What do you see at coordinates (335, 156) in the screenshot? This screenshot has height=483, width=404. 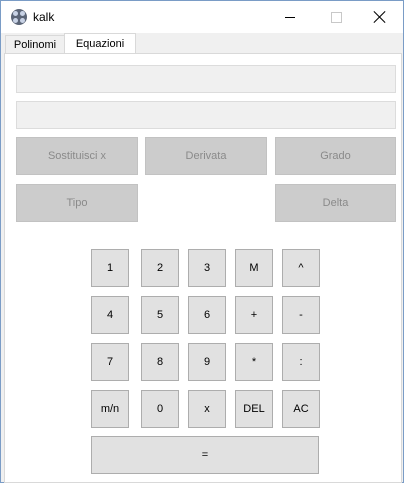 I see `grado-button: Grado` at bounding box center [335, 156].